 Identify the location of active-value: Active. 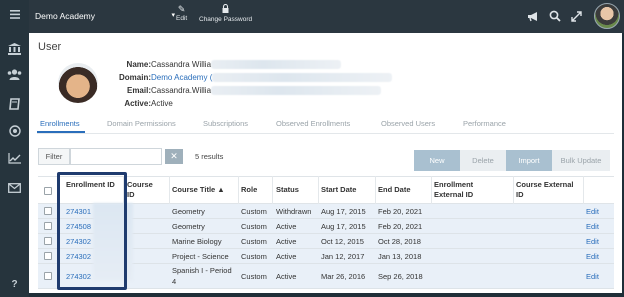
(162, 103).